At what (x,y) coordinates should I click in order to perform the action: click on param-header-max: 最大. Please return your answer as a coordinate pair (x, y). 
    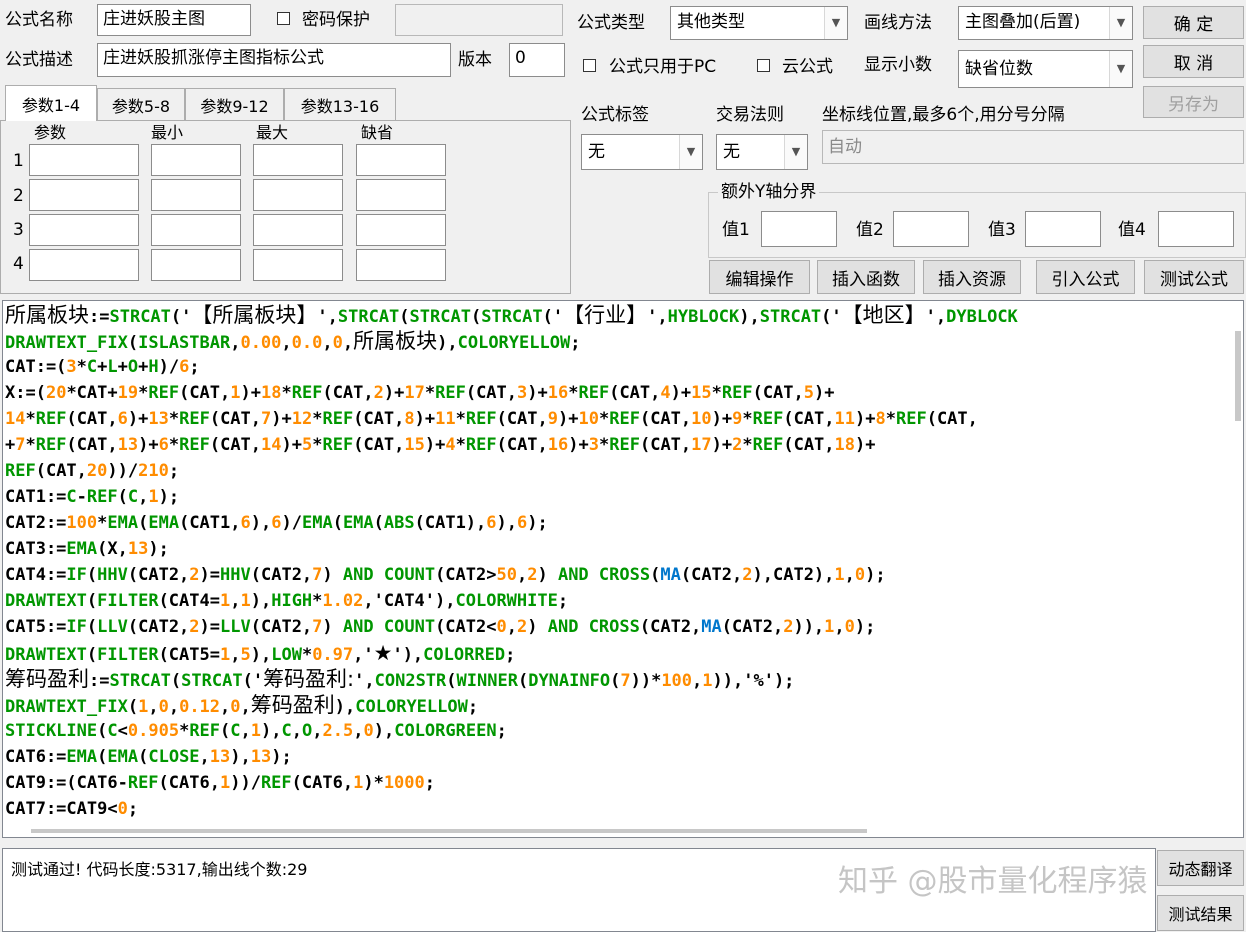
    Looking at the image, I should click on (272, 132).